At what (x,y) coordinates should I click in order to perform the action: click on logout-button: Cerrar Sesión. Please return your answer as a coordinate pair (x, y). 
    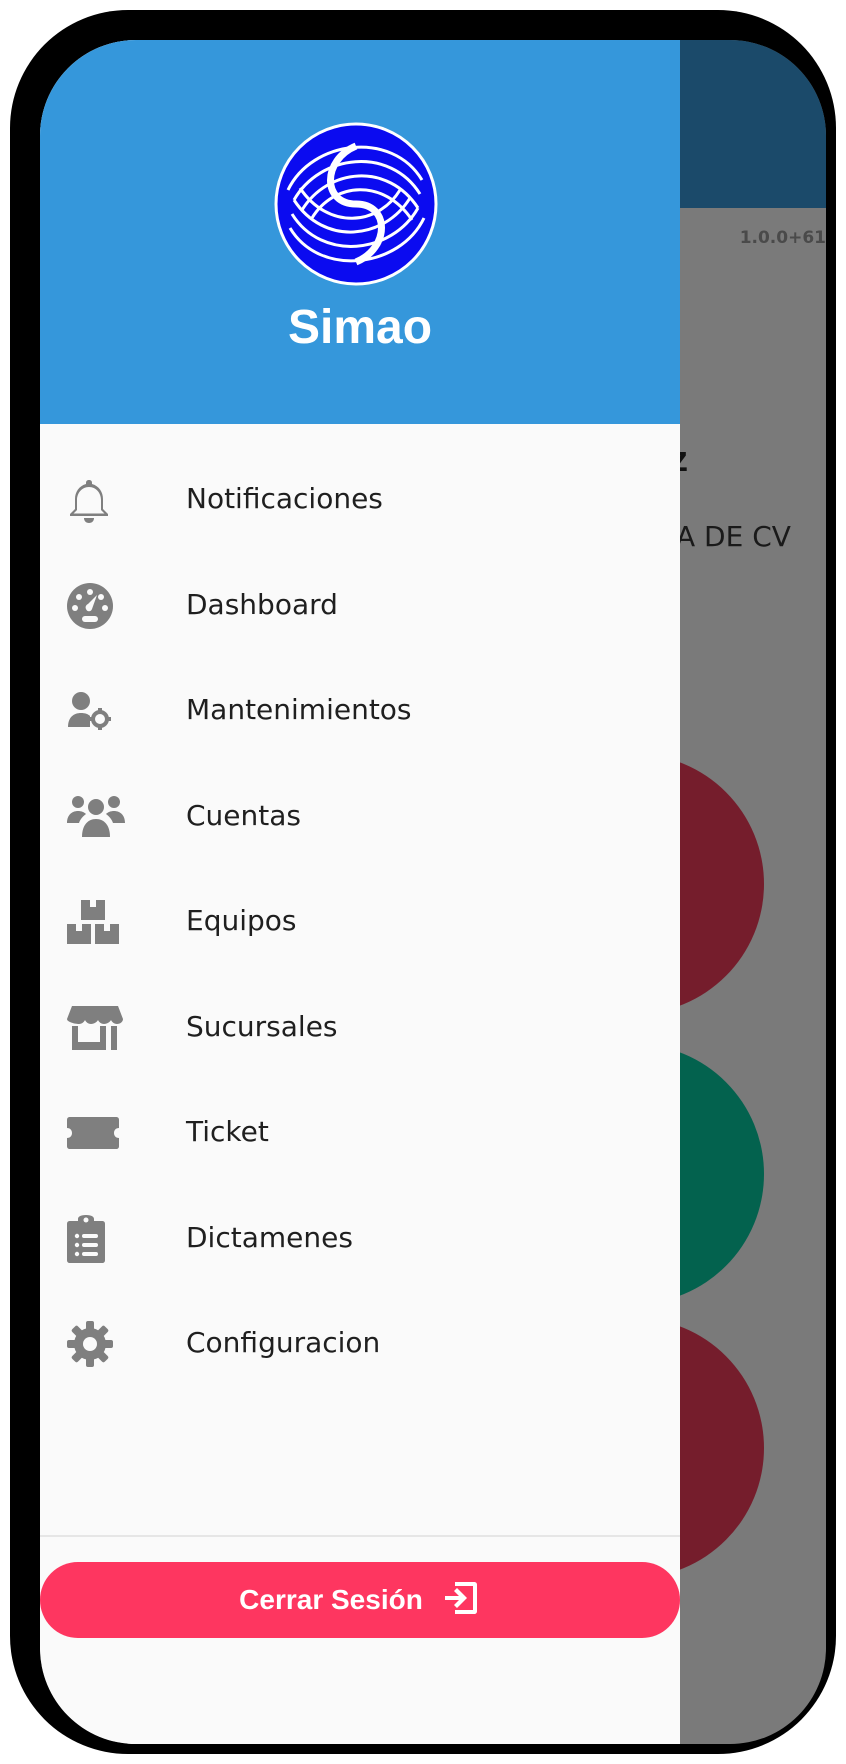
    Looking at the image, I should click on (360, 1600).